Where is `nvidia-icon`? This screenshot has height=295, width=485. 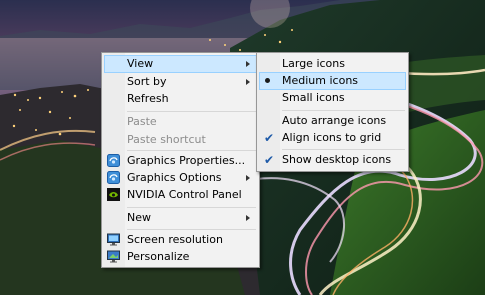 nvidia-icon is located at coordinates (113, 194).